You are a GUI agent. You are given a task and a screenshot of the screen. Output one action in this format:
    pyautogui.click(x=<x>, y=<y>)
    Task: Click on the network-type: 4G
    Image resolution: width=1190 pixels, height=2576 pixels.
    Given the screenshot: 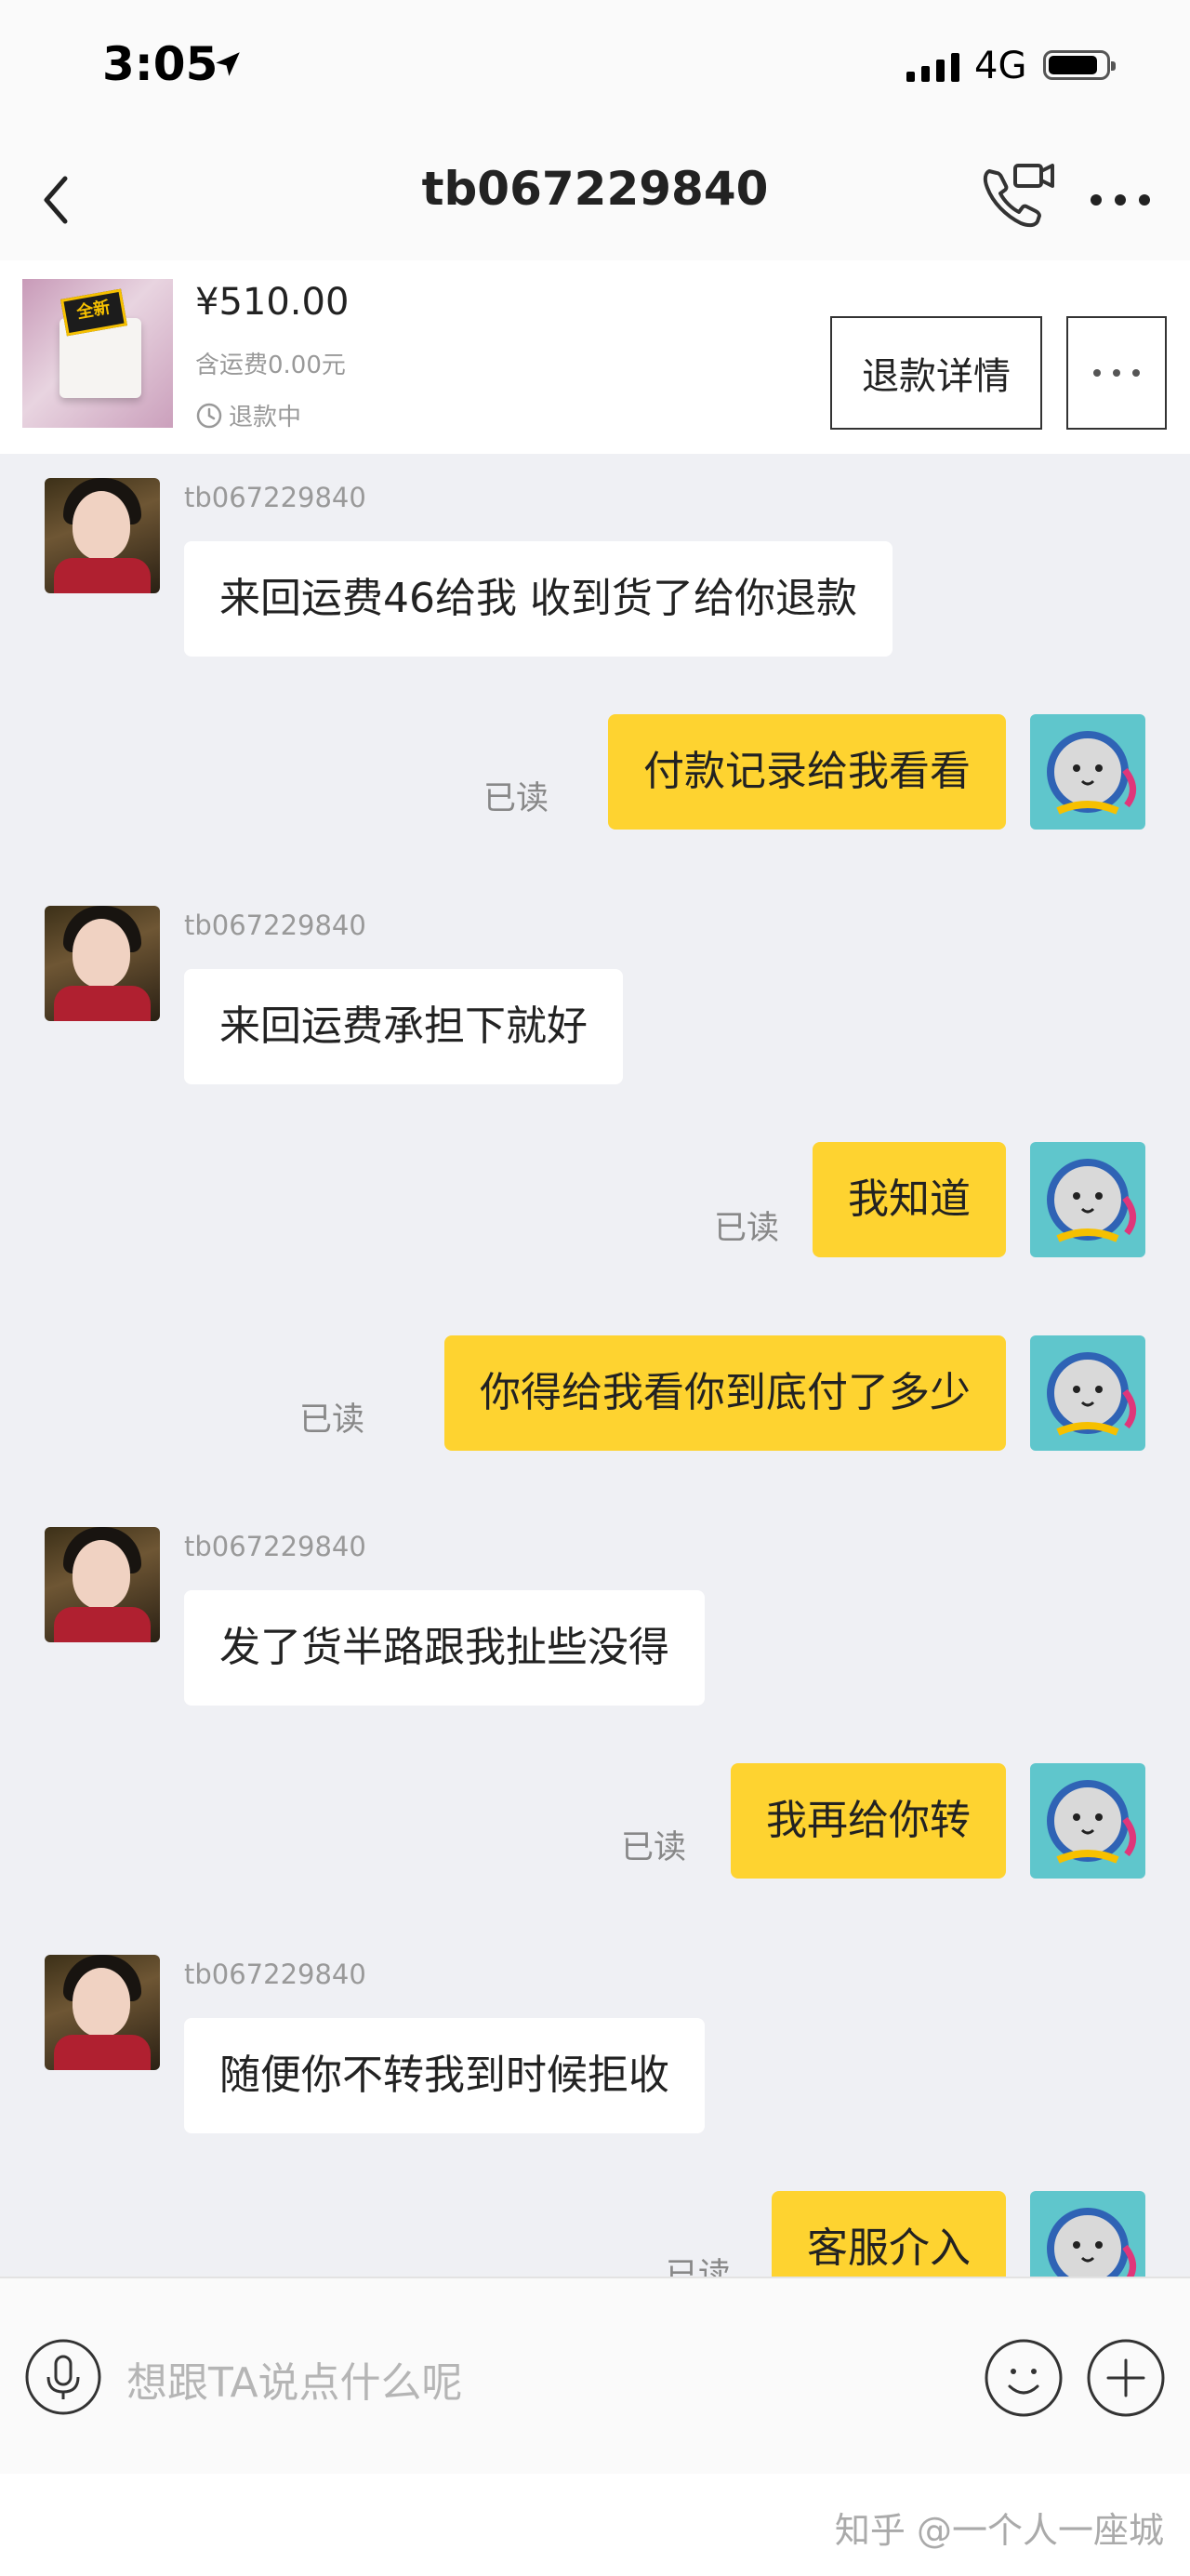 What is the action you would take?
    pyautogui.click(x=1000, y=66)
    